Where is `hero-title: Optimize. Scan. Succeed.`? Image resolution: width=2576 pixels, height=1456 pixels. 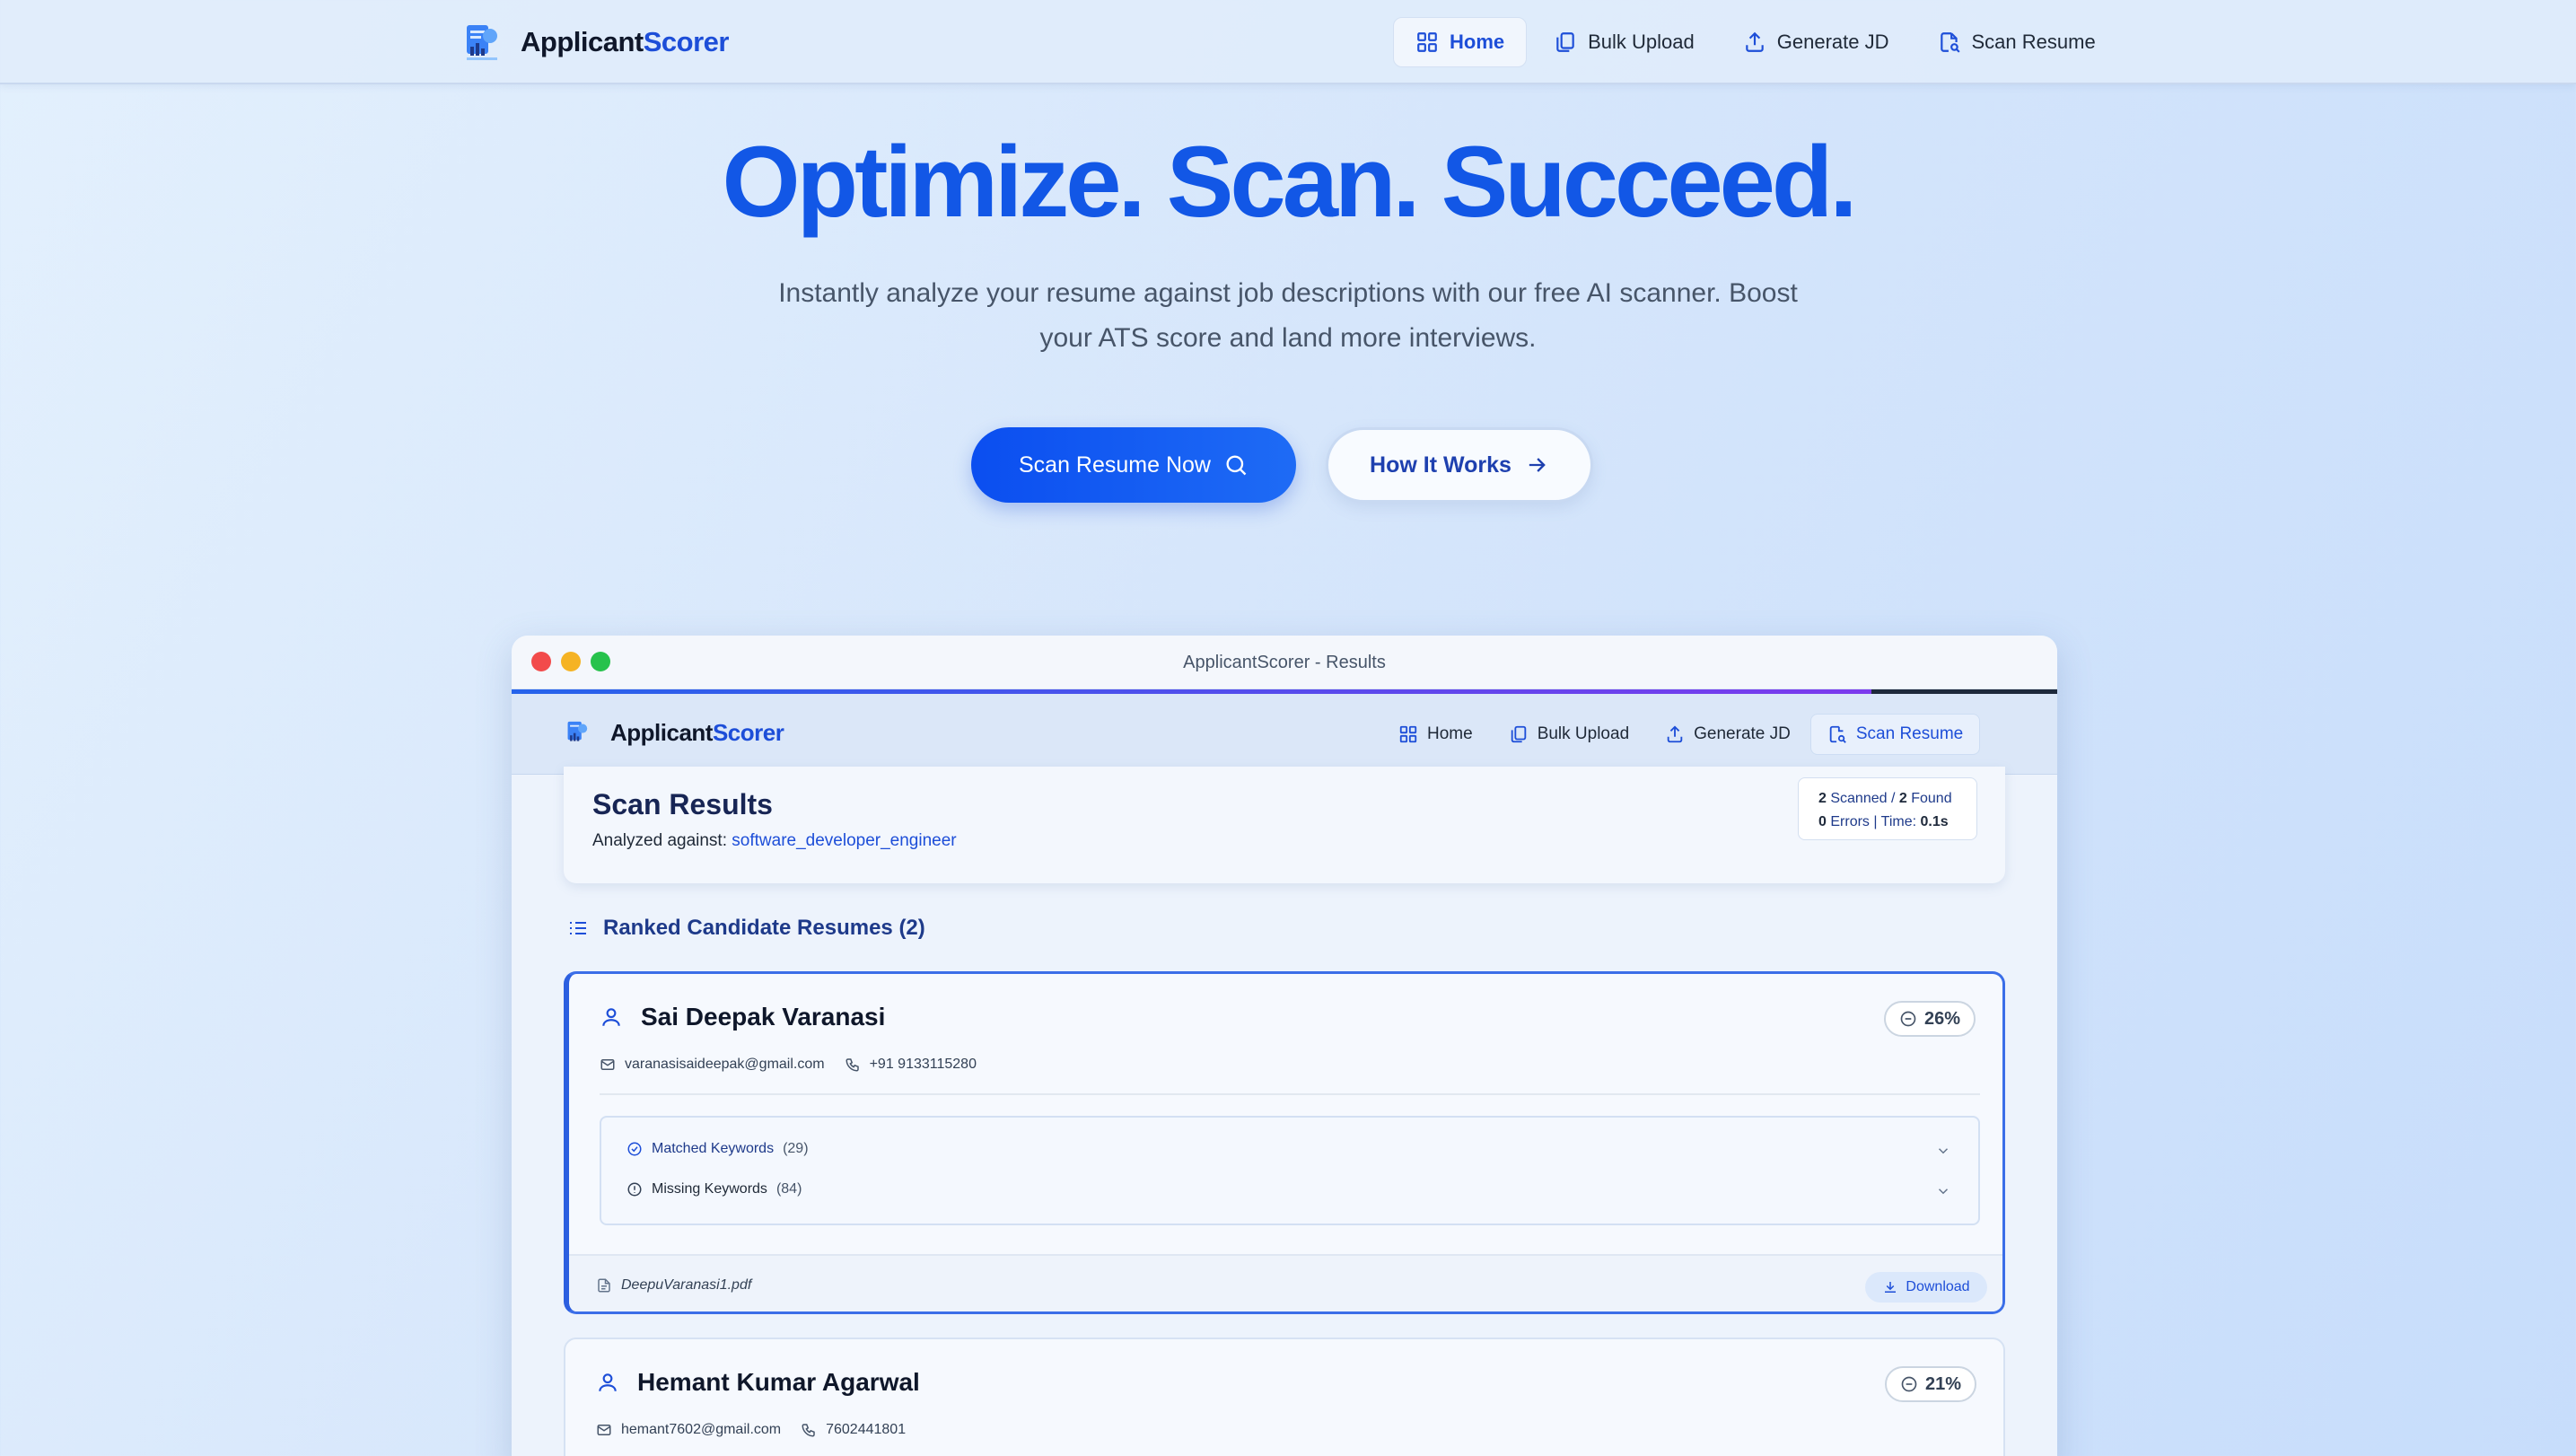
hero-title: Optimize. Scan. Succeed. is located at coordinates (1290, 182).